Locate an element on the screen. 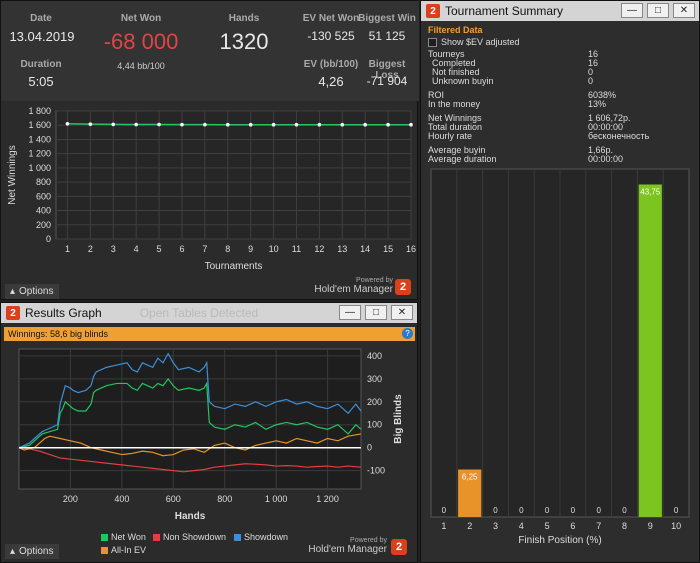  hm-logo-icon: 2 is located at coordinates (399, 547).